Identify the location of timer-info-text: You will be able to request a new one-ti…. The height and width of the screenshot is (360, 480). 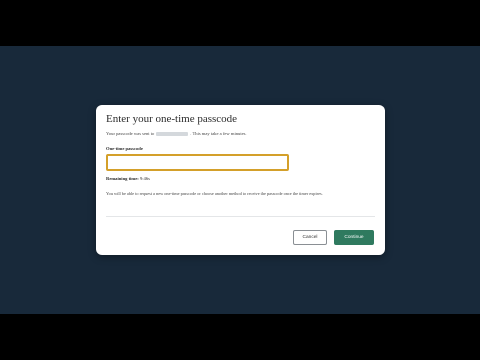
(214, 193).